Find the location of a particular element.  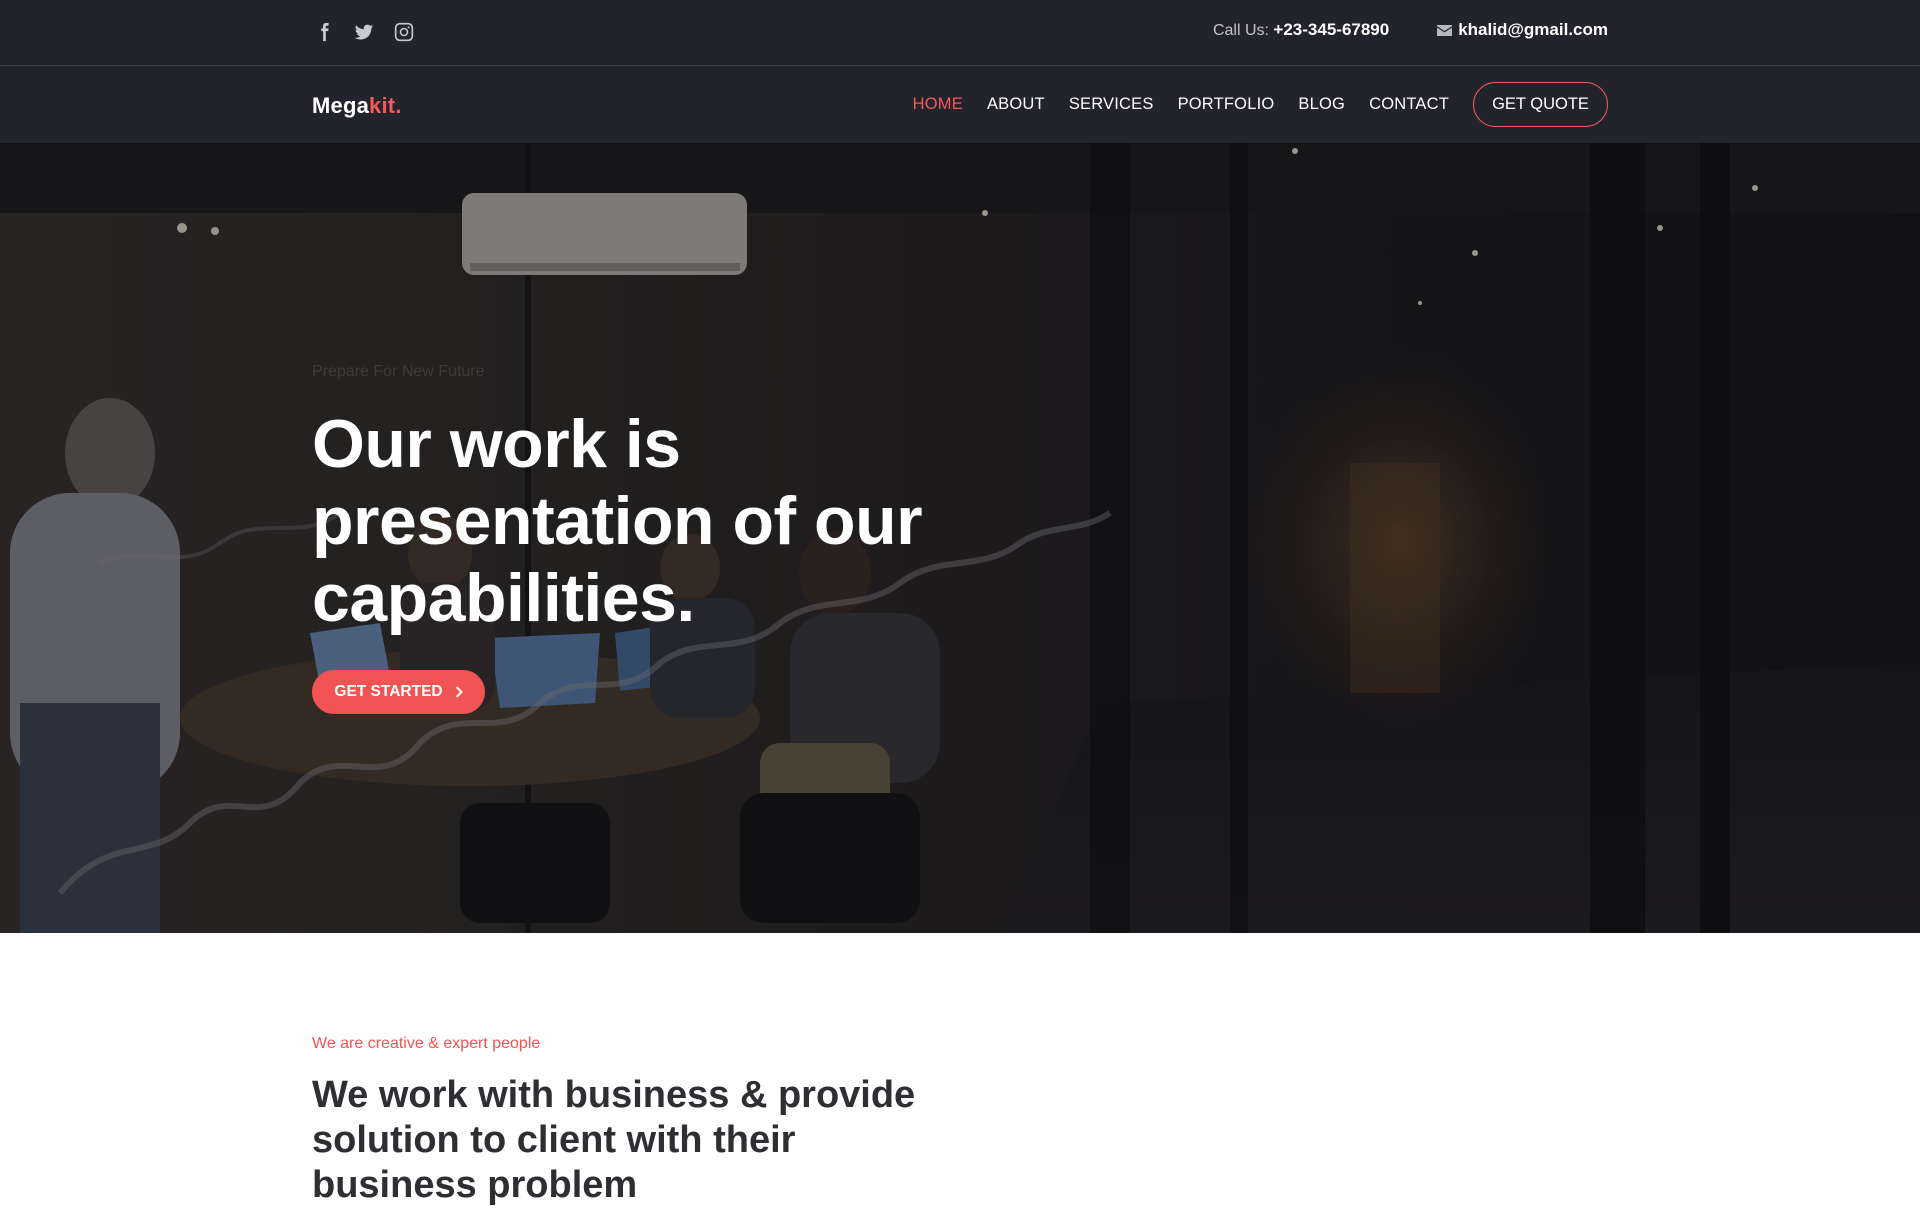

get-quote-button: GET QUOTE is located at coordinates (1540, 104).